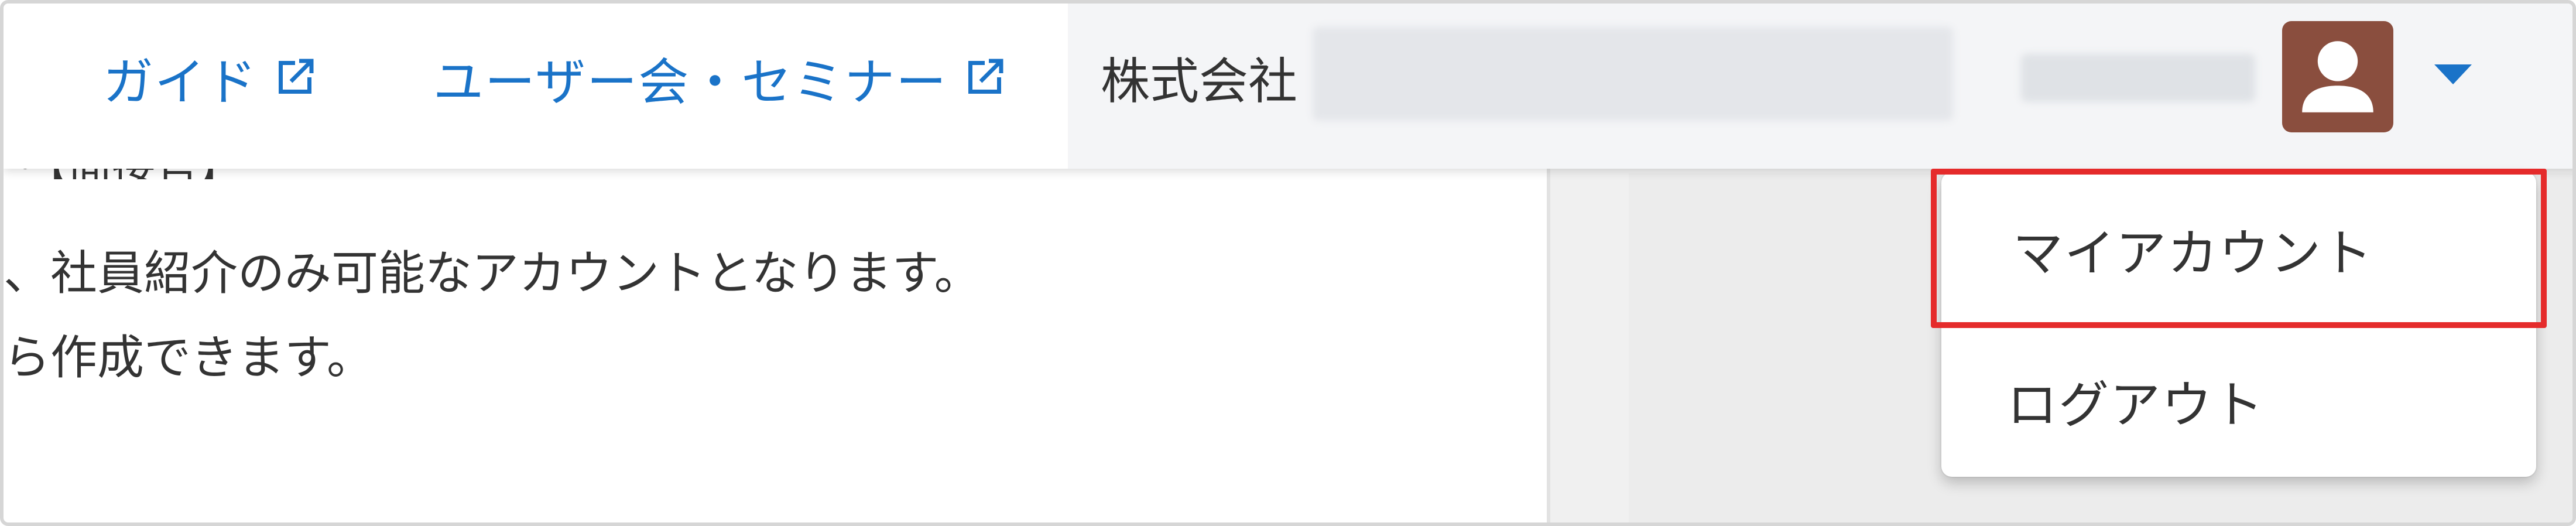 The height and width of the screenshot is (526, 2576). I want to click on account-dropdown-menu: マイアカウント ログアウト, so click(2239, 323).